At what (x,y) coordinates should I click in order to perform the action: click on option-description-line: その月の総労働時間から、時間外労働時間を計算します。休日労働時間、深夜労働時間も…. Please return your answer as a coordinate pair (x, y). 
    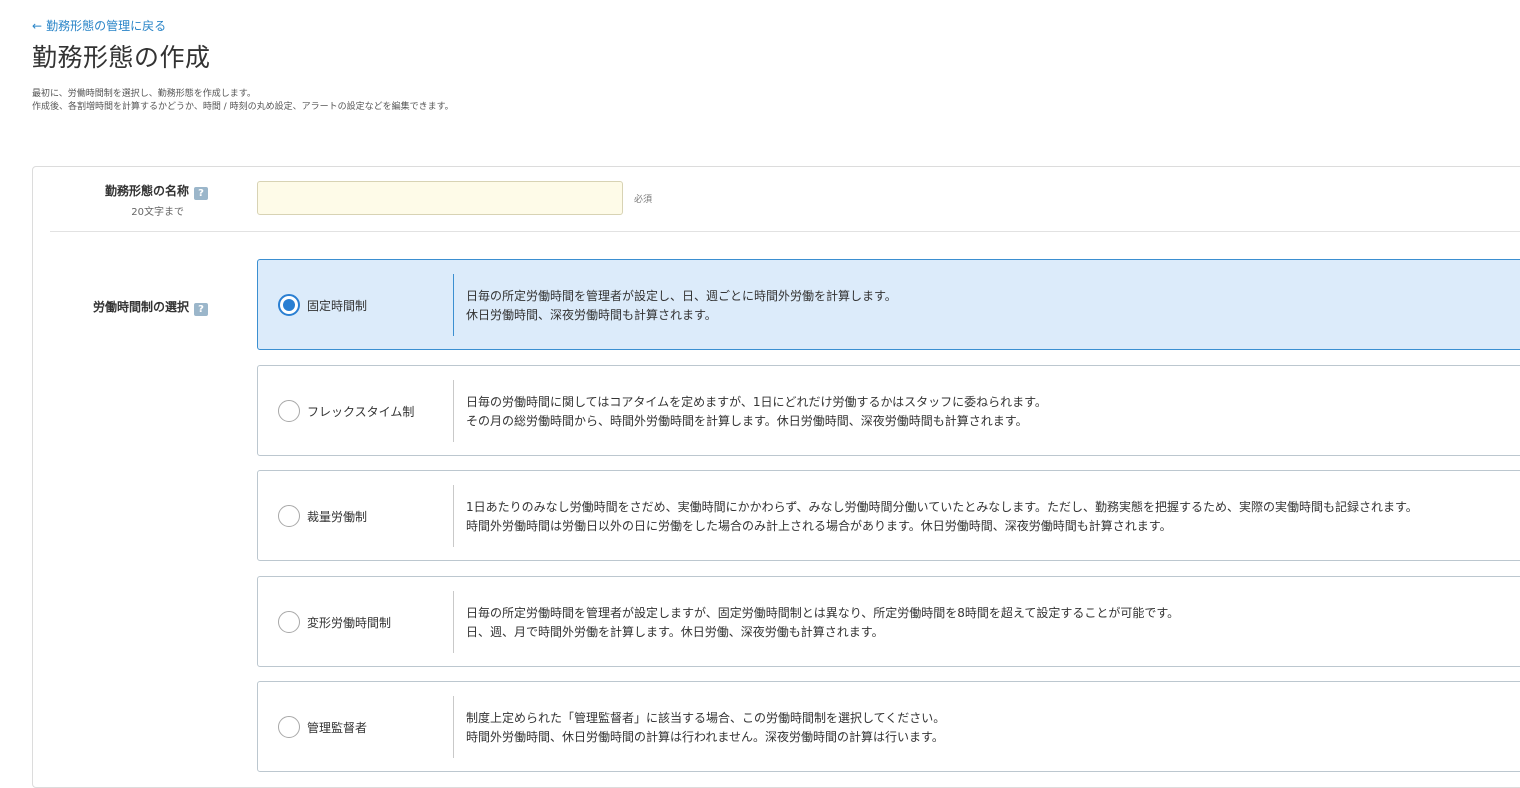
    Looking at the image, I should click on (747, 421).